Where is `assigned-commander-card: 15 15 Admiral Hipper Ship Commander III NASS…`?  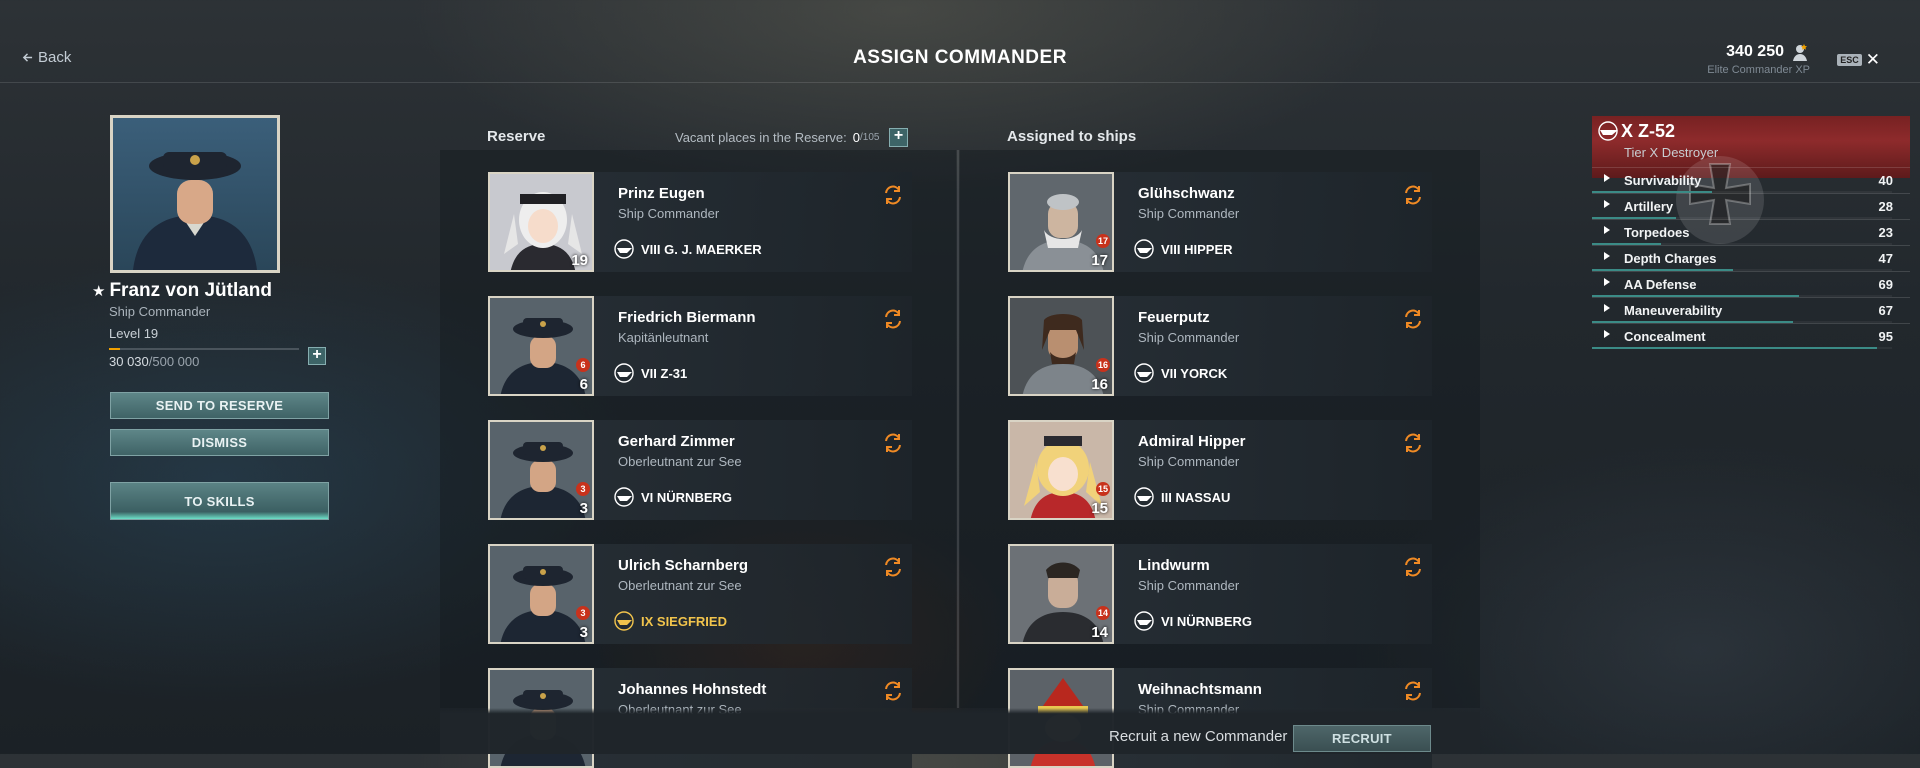
assigned-commander-card: 15 15 Admiral Hipper Ship Commander III NASS… is located at coordinates (1220, 470).